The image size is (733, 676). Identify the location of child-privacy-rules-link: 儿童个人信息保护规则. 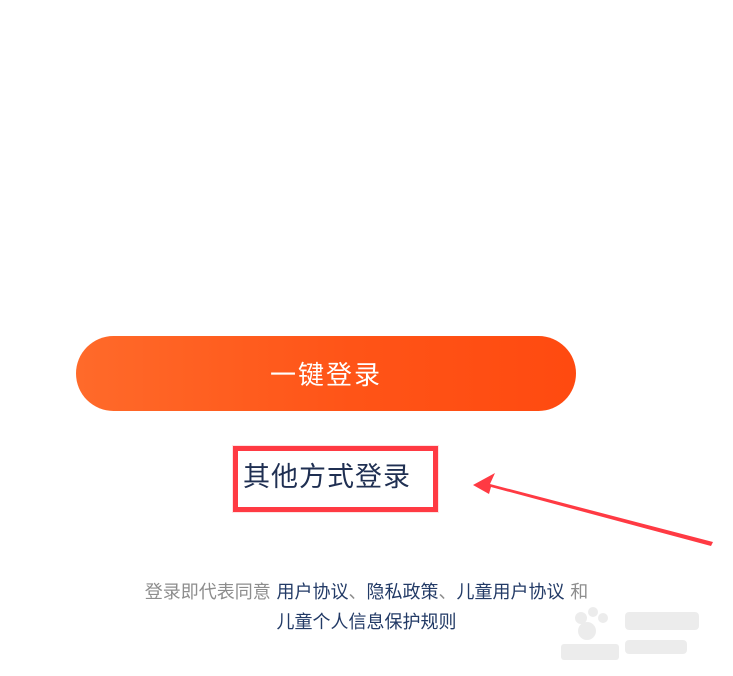
(367, 622).